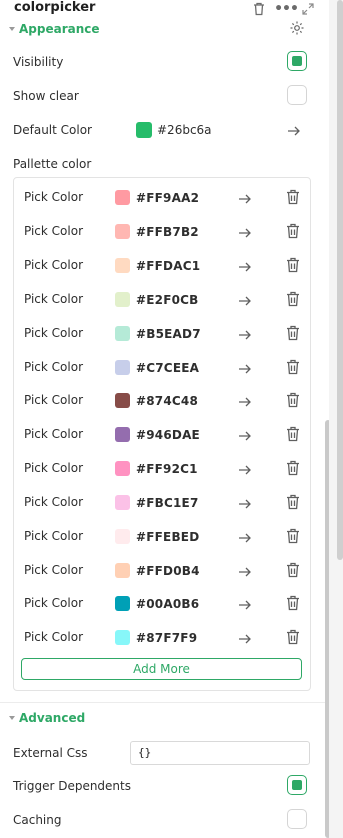  What do you see at coordinates (167, 300) in the screenshot?
I see `color-hex-value: #E2F0CB` at bounding box center [167, 300].